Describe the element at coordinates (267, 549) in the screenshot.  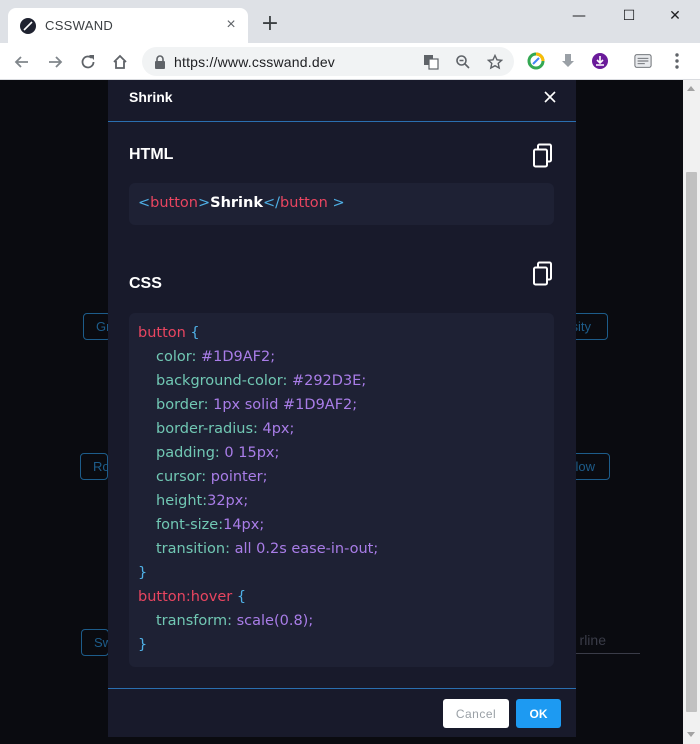
I see `css-declaration: transition: all 0.2s ease-in-out;` at that location.